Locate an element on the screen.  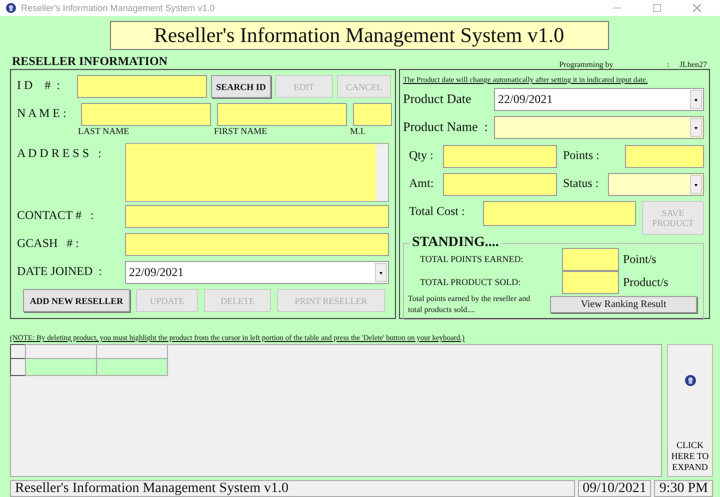
action-button: ADD NEW RESELLER is located at coordinates (76, 300).